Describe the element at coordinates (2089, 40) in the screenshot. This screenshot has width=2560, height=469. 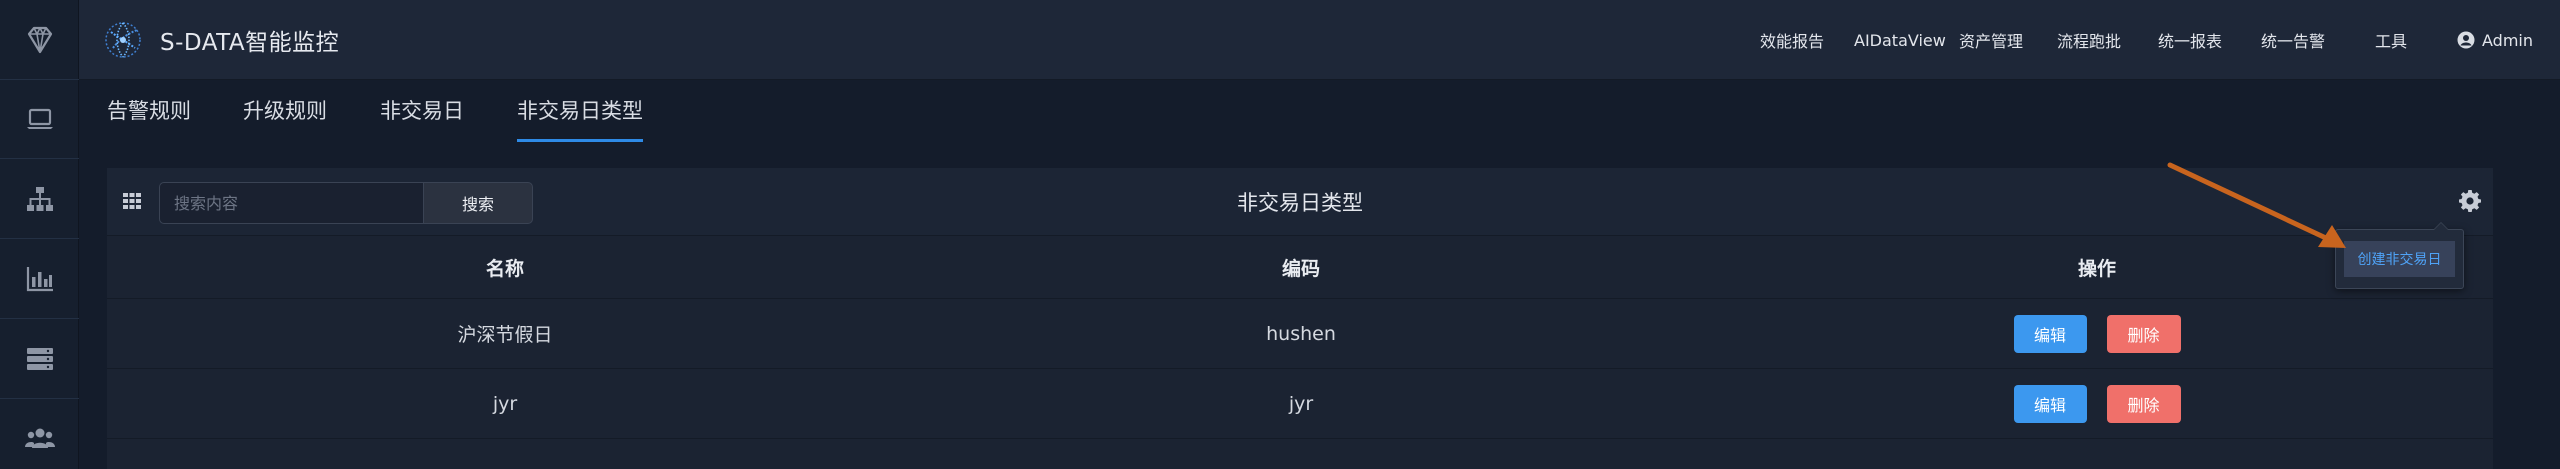
I see `nav-item-batch-process: 流程跑批` at that location.